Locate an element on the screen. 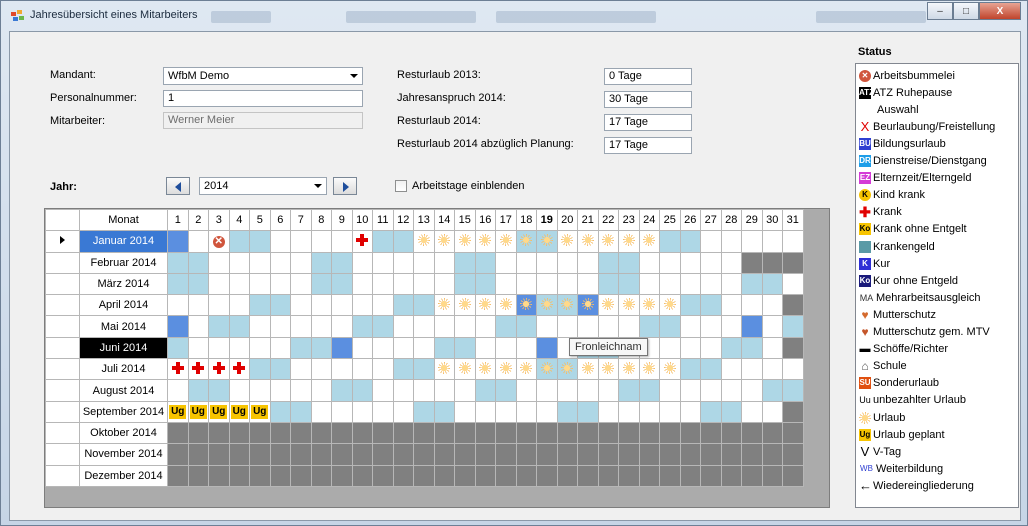 Image resolution: width=1028 pixels, height=526 pixels. day-cell: ✕ is located at coordinates (219, 241).